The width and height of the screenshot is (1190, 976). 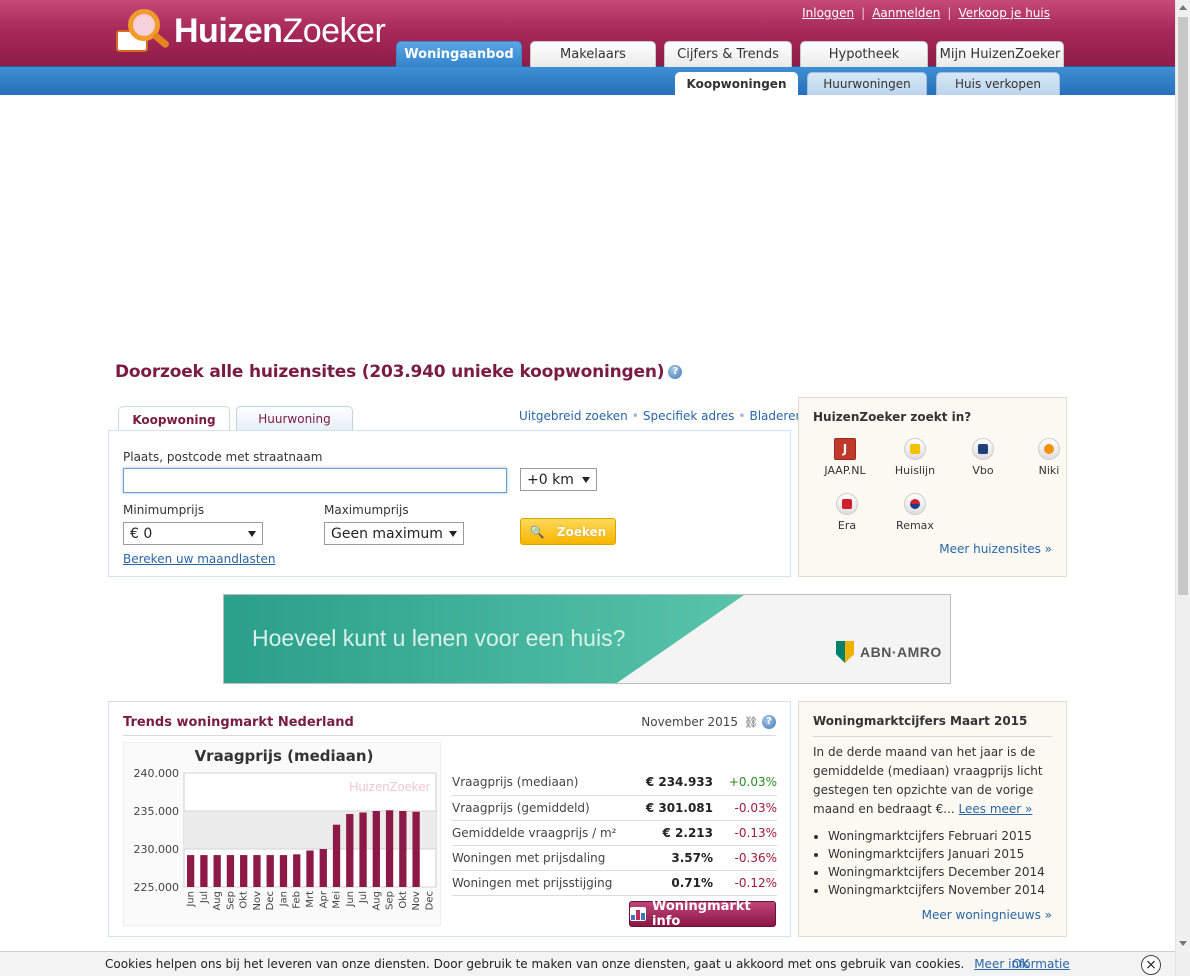 I want to click on tab-koopwoning: Koopwoning, so click(x=174, y=419).